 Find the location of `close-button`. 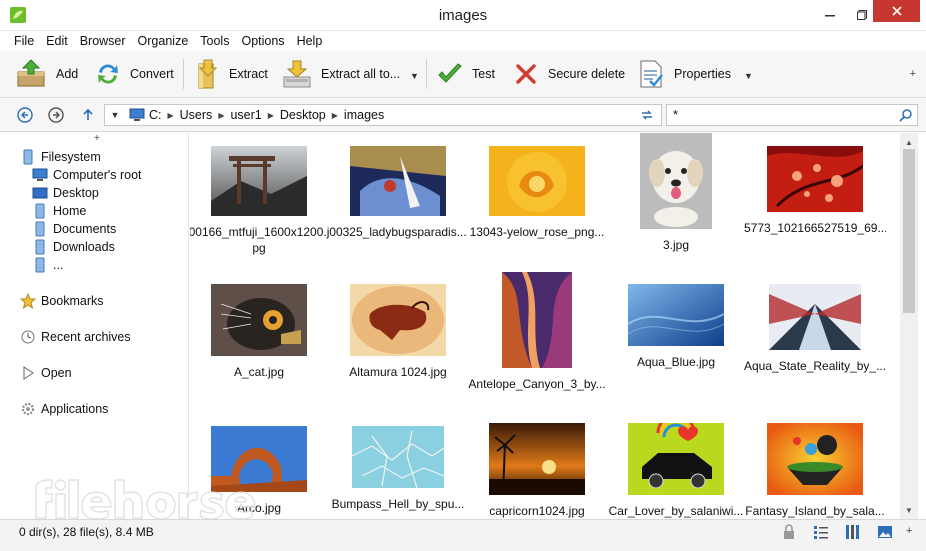

close-button is located at coordinates (896, 11).